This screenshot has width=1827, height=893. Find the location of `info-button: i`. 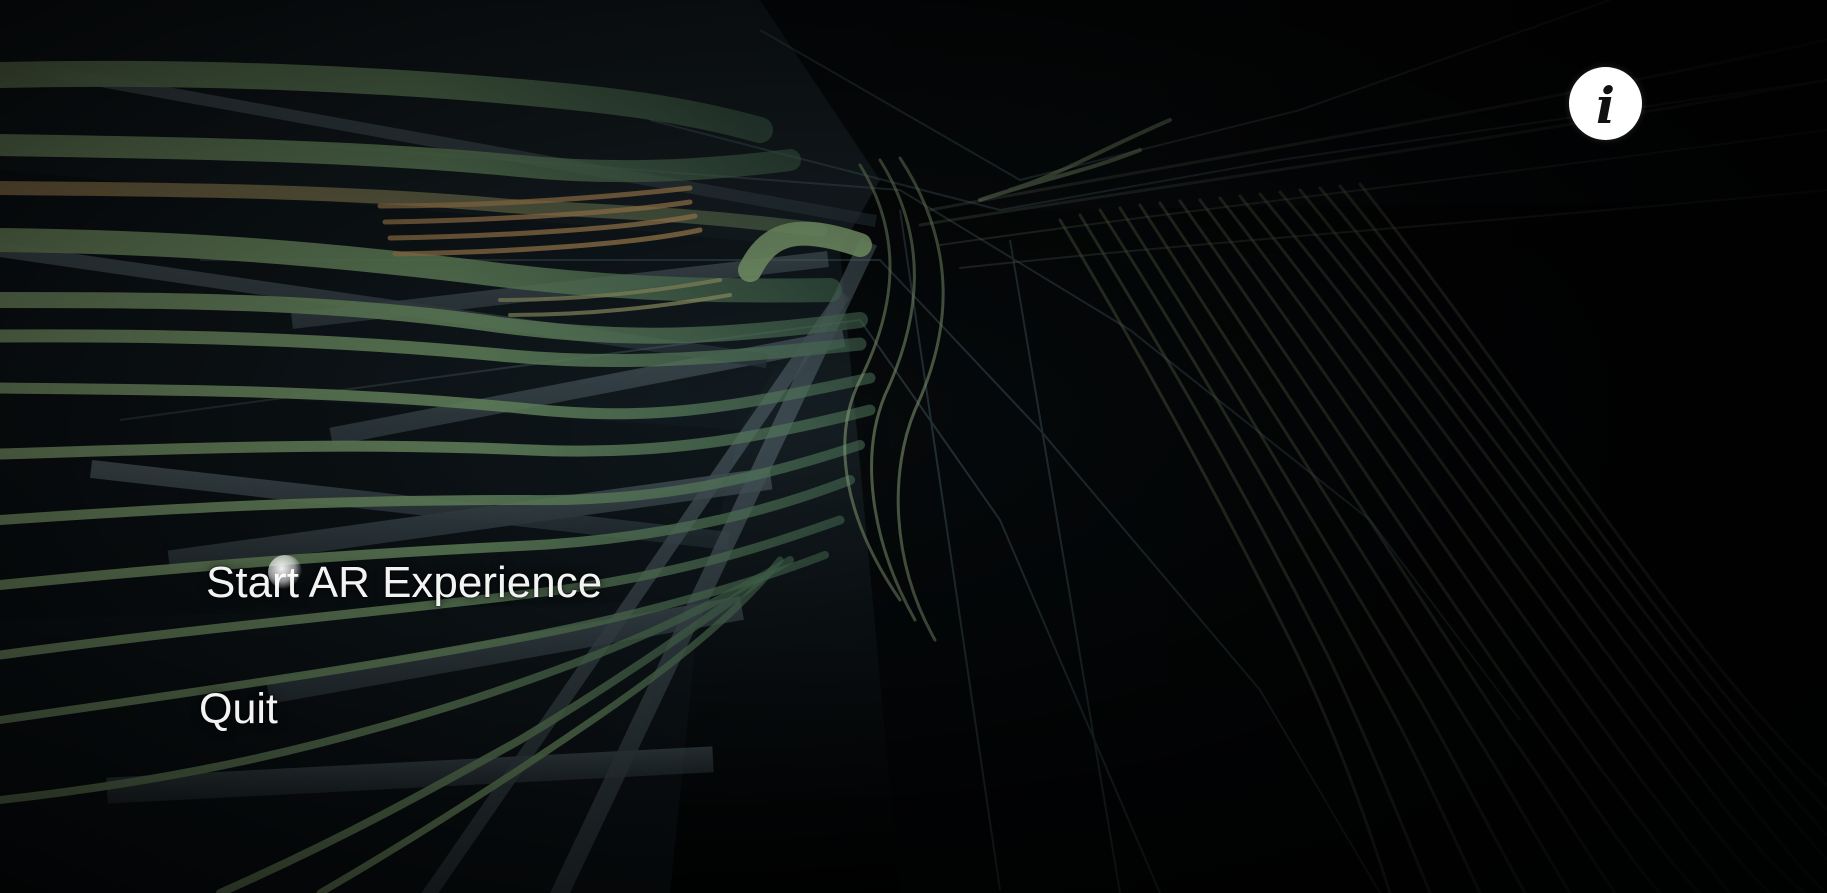

info-button: i is located at coordinates (1605, 103).